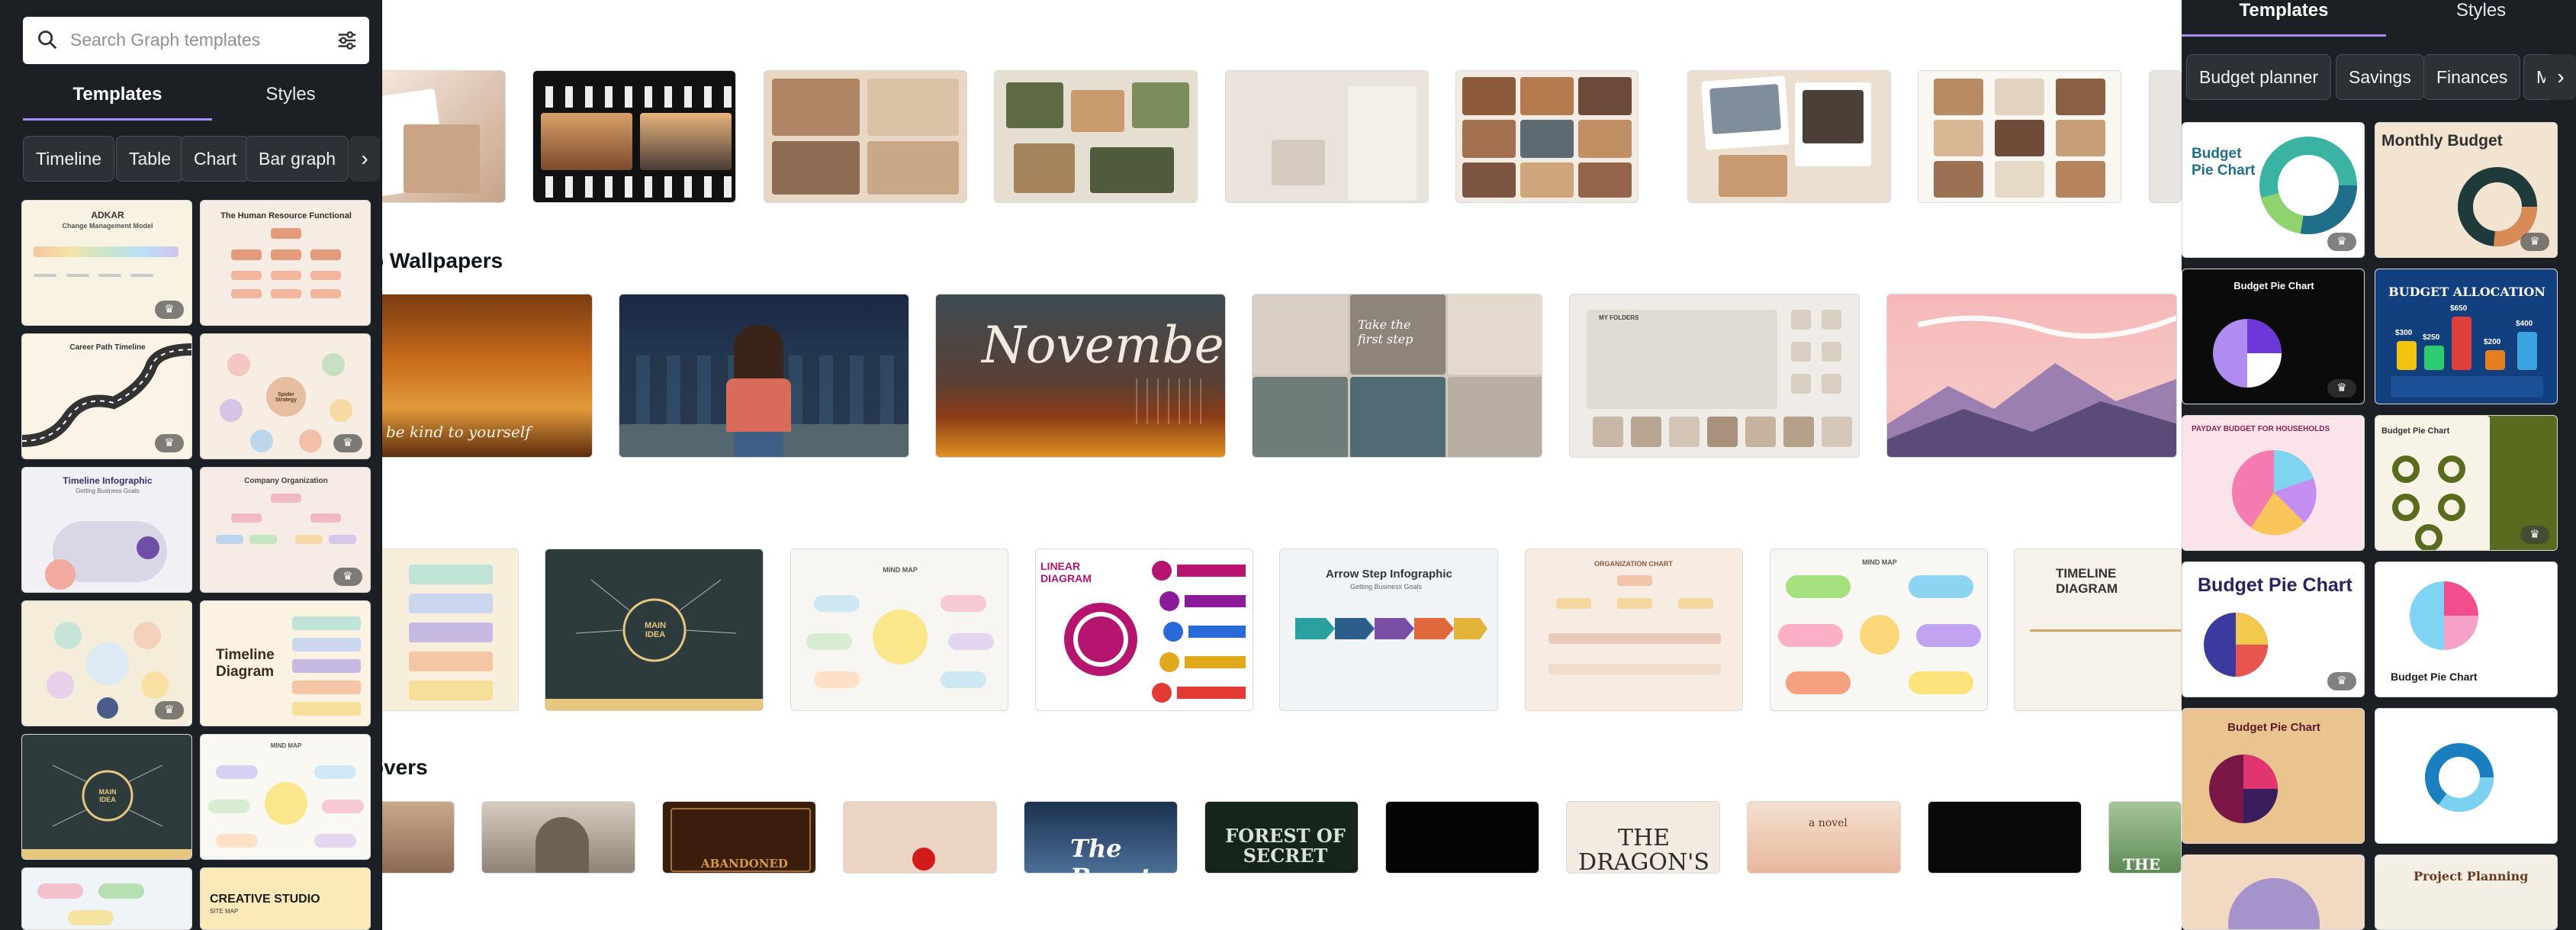 The image size is (2576, 930). Describe the element at coordinates (2259, 77) in the screenshot. I see `chip-budget-planner: Budget planner` at that location.